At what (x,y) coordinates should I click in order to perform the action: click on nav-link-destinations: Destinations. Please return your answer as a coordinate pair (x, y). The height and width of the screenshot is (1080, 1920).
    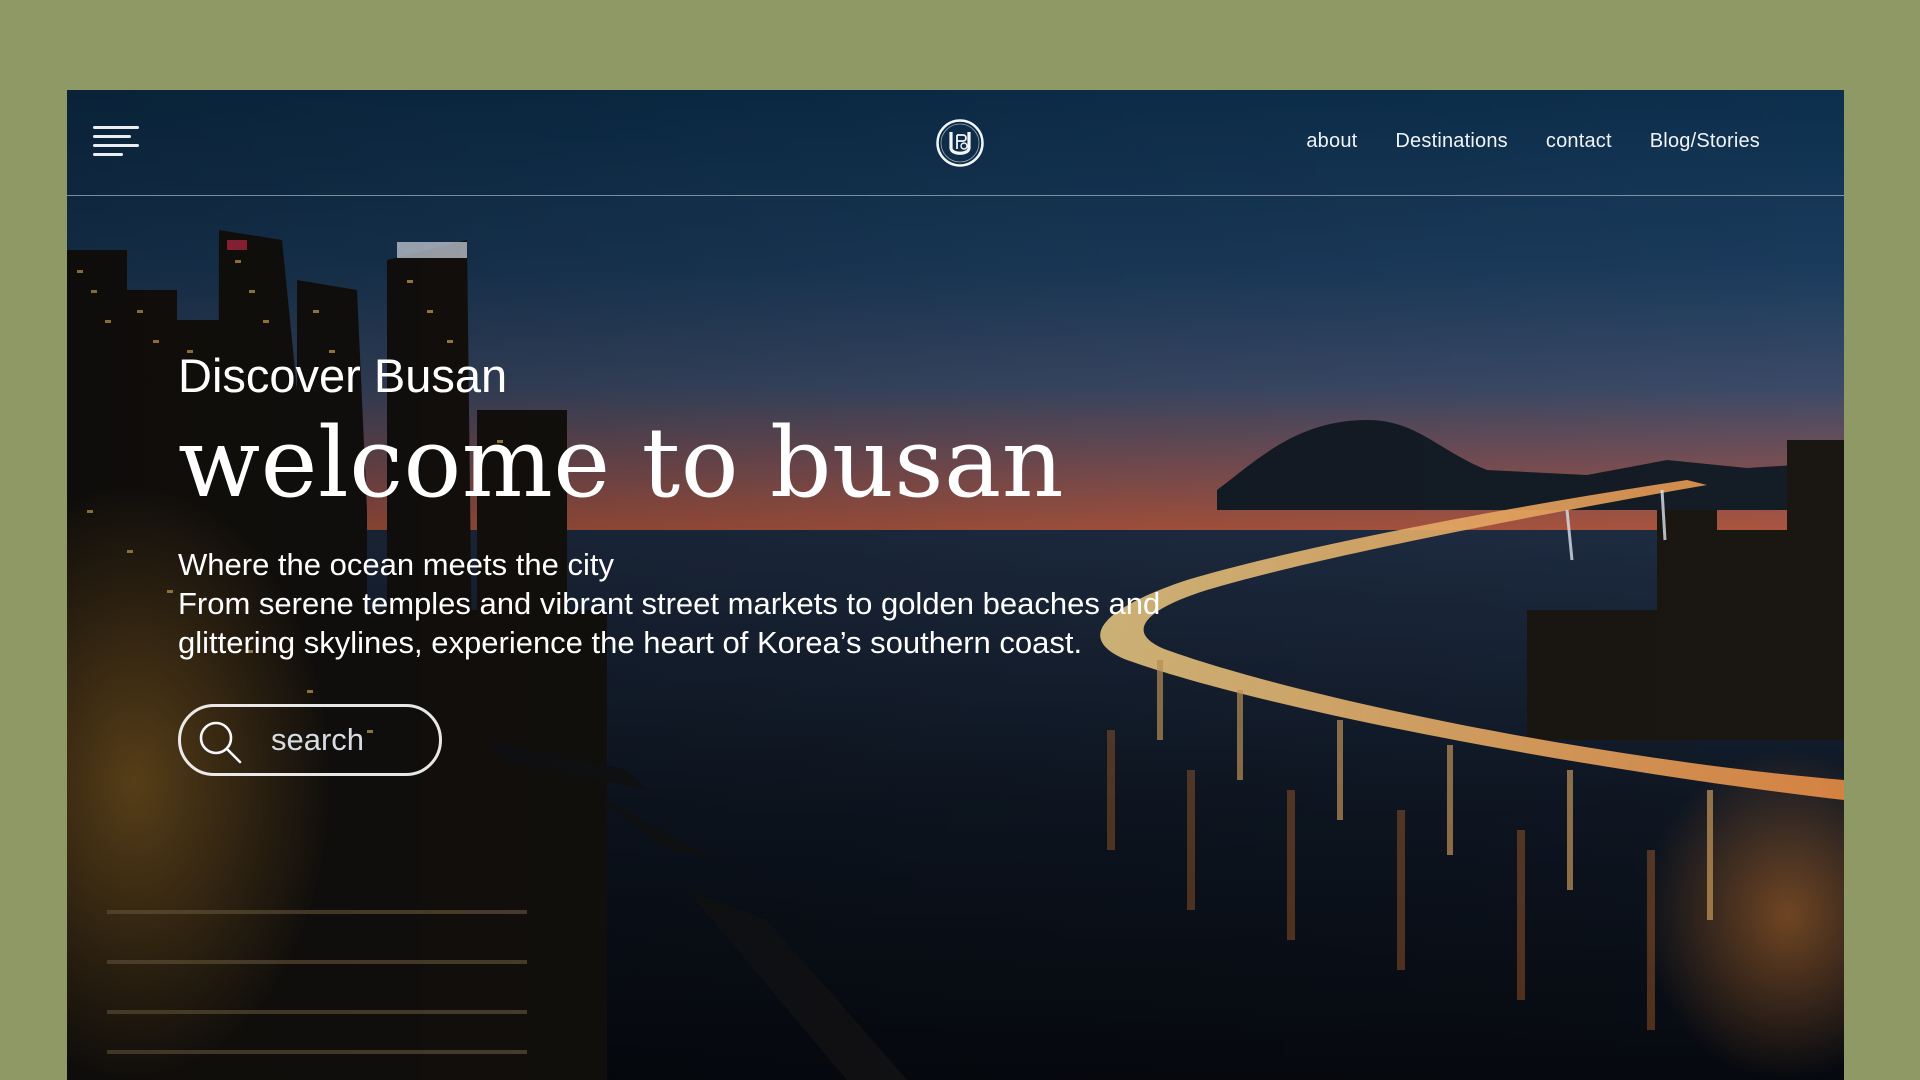
    Looking at the image, I should click on (1451, 141).